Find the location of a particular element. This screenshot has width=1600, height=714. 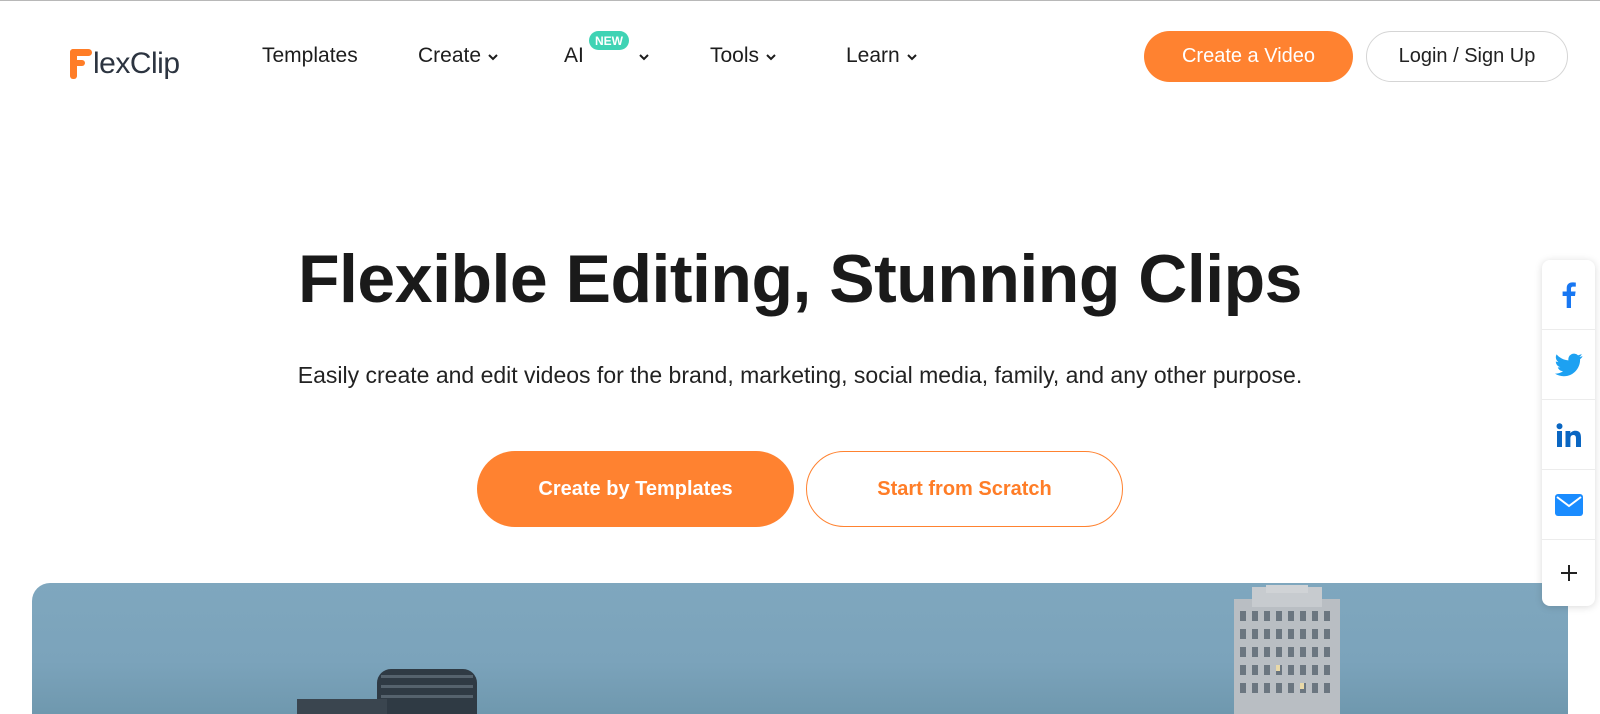

nav-tools: Tools is located at coordinates (743, 56).